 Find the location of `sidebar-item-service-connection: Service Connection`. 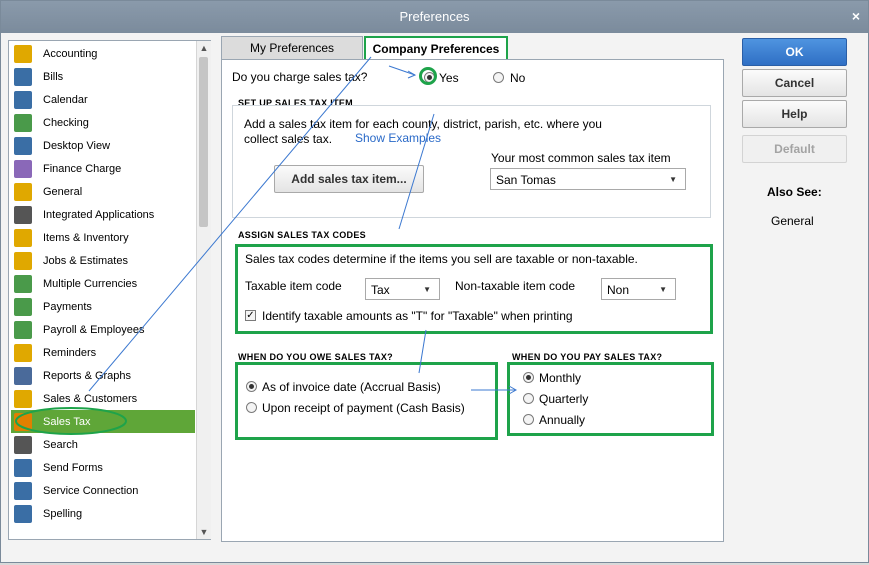

sidebar-item-service-connection: Service Connection is located at coordinates (103, 490).